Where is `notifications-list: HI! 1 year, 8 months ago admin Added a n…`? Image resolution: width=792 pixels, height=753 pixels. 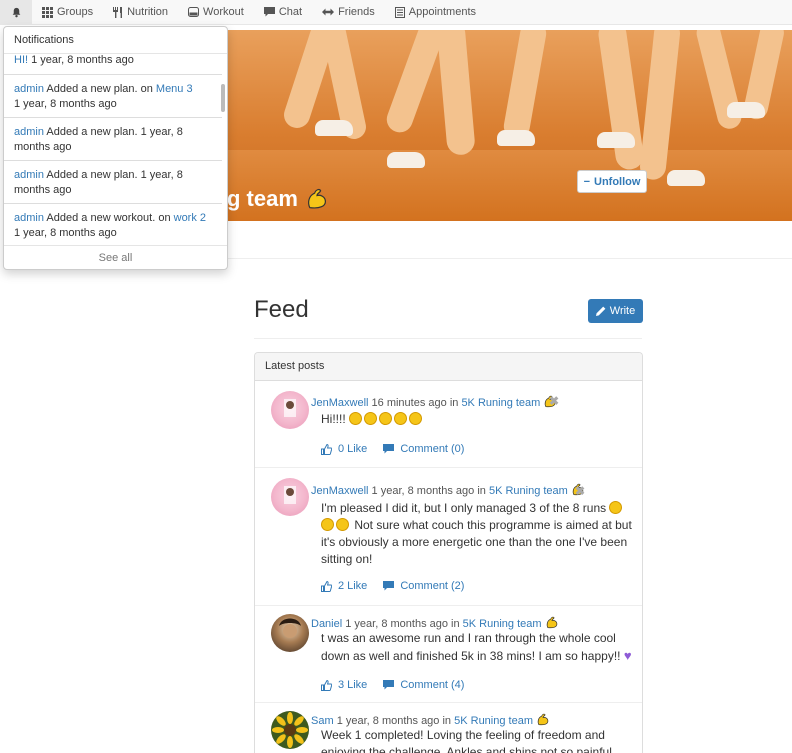
notifications-list: HI! 1 year, 8 months ago admin Added a n… is located at coordinates (115, 150).